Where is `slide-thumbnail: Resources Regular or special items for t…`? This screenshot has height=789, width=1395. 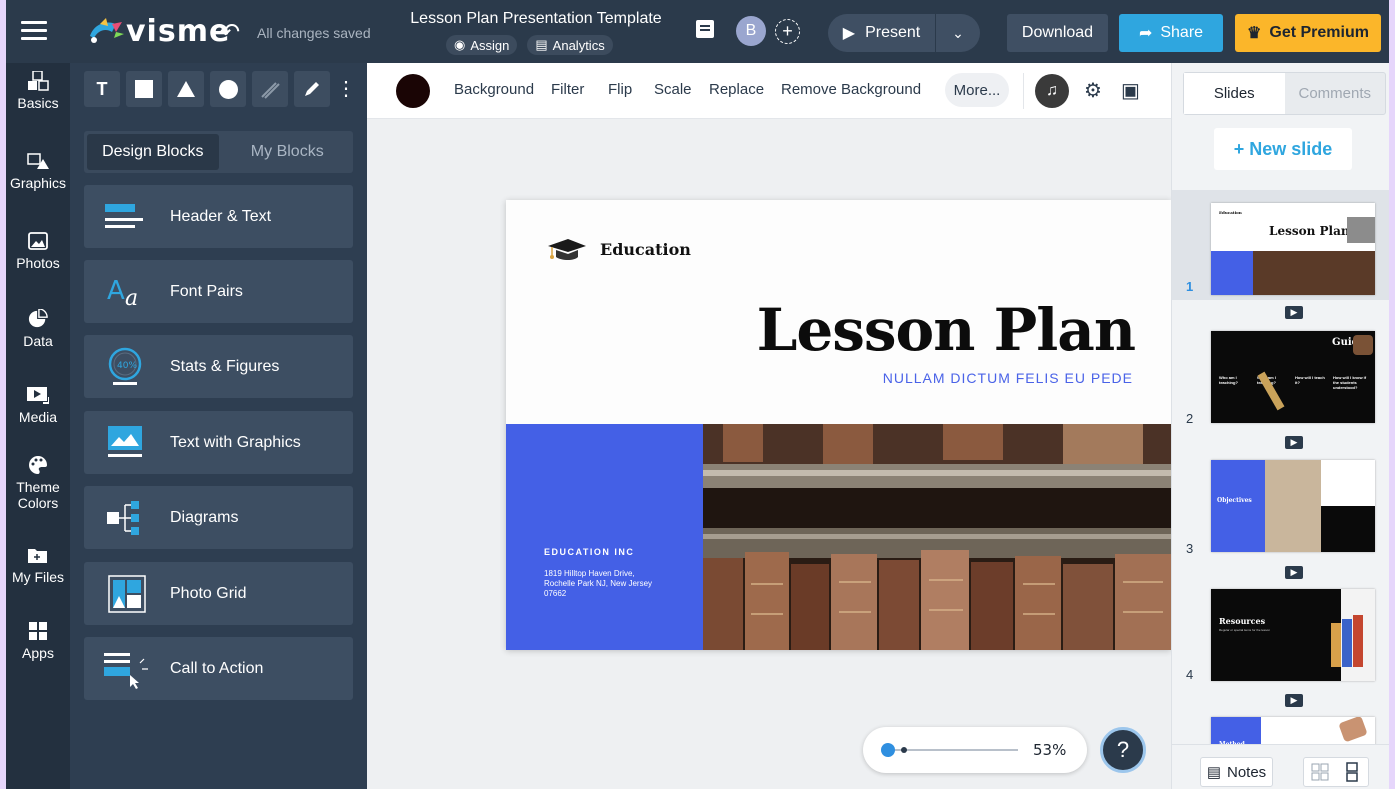 slide-thumbnail: Resources Regular or special items for t… is located at coordinates (1293, 635).